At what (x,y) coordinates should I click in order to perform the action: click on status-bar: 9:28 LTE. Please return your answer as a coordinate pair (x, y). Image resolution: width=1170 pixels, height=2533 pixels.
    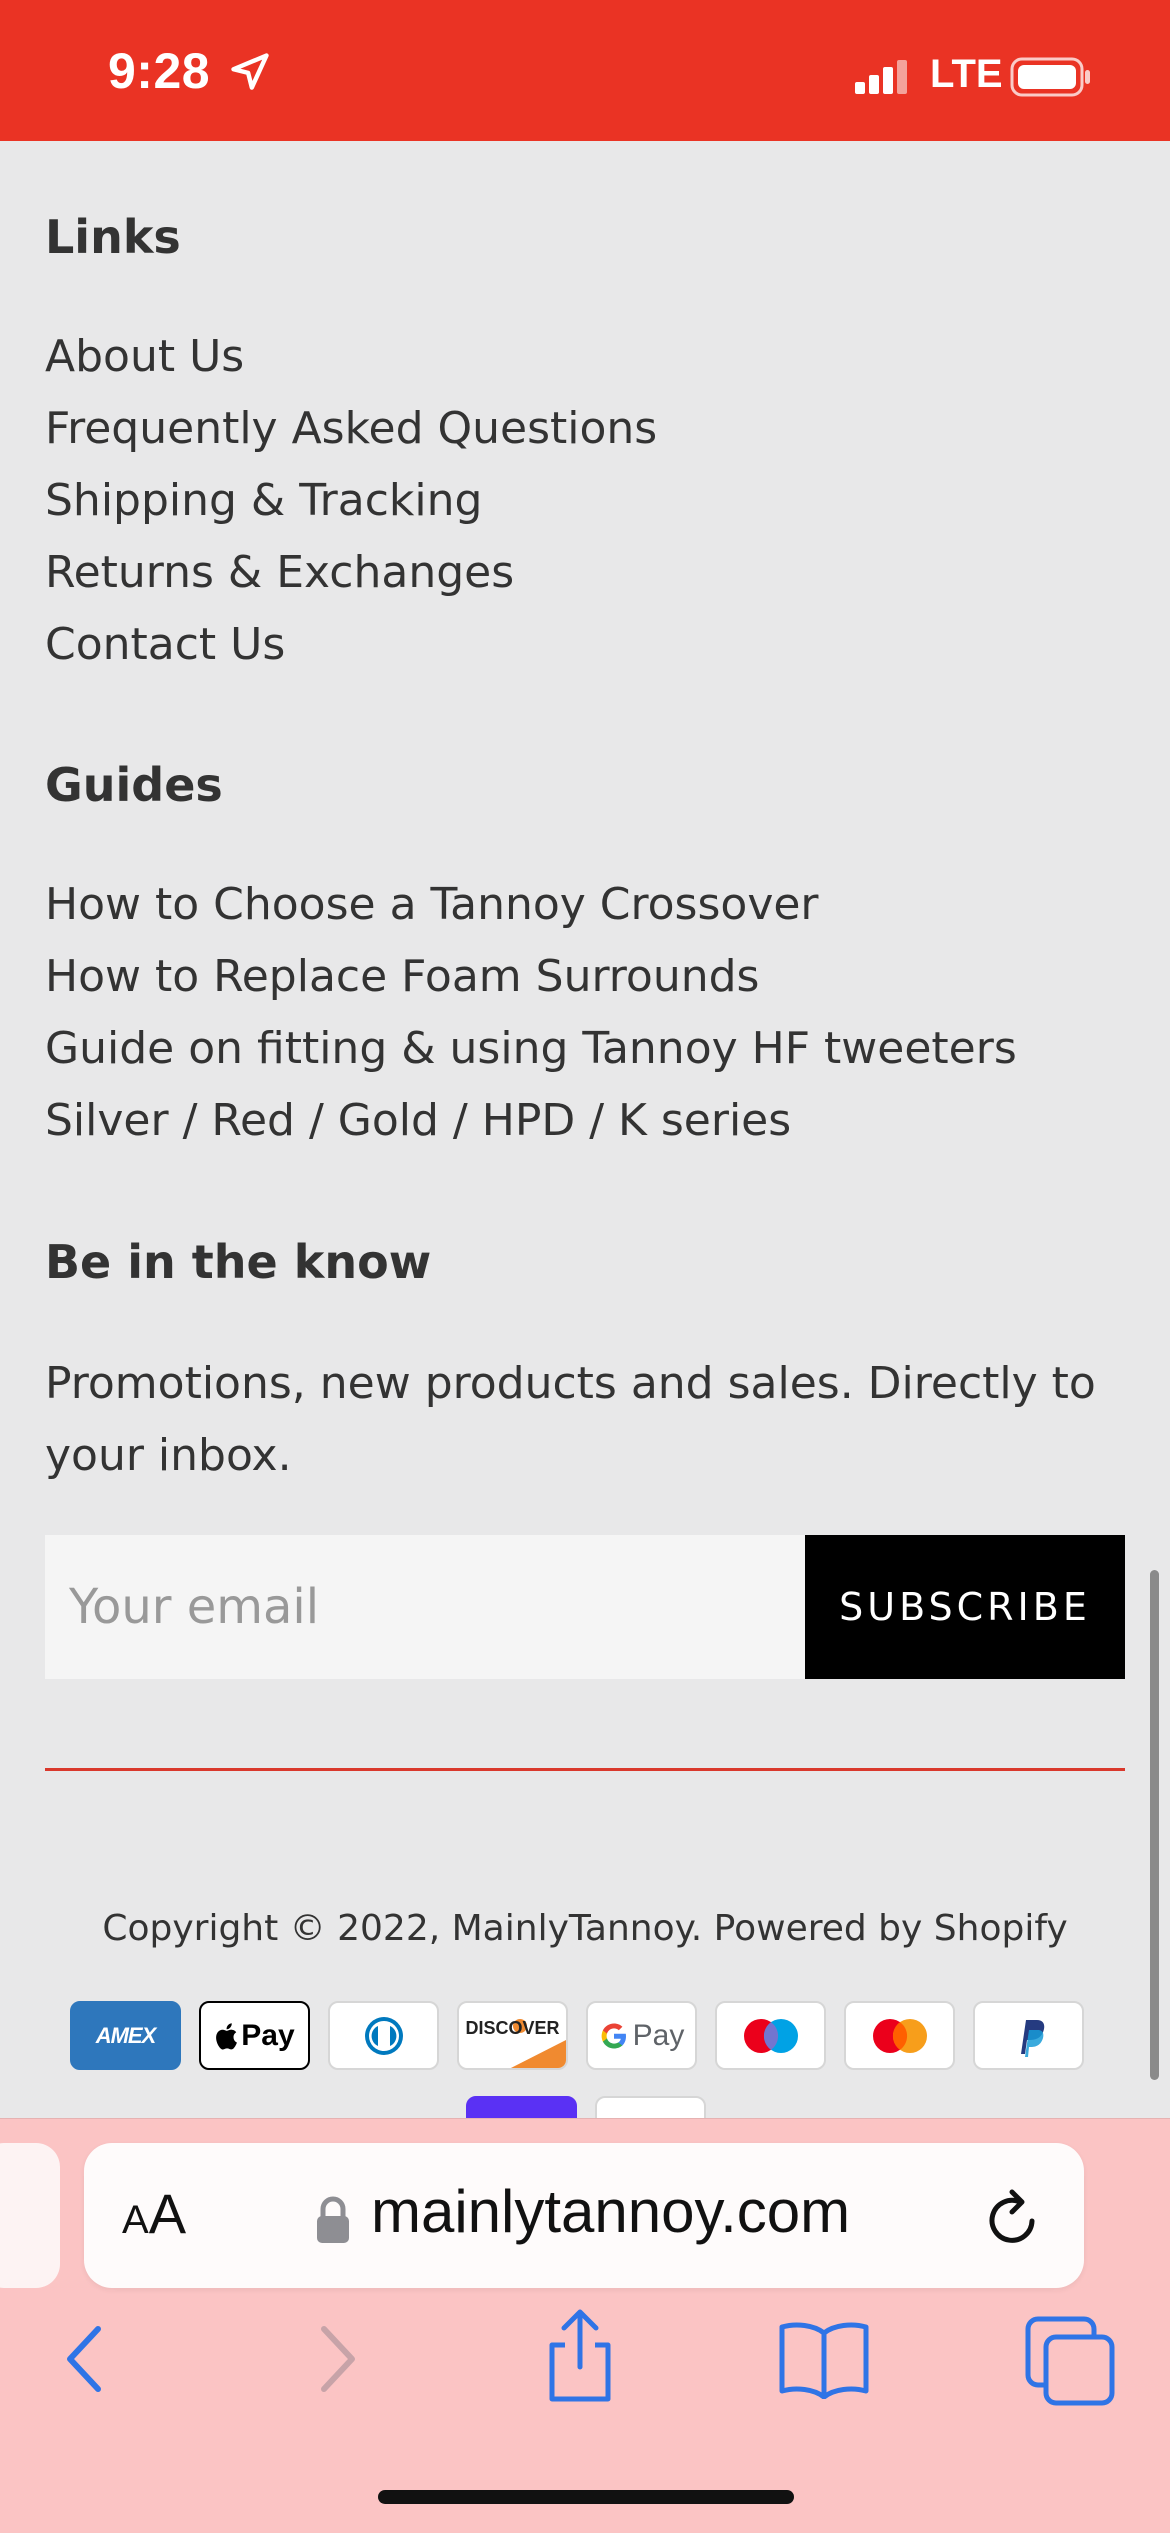
    Looking at the image, I should click on (585, 70).